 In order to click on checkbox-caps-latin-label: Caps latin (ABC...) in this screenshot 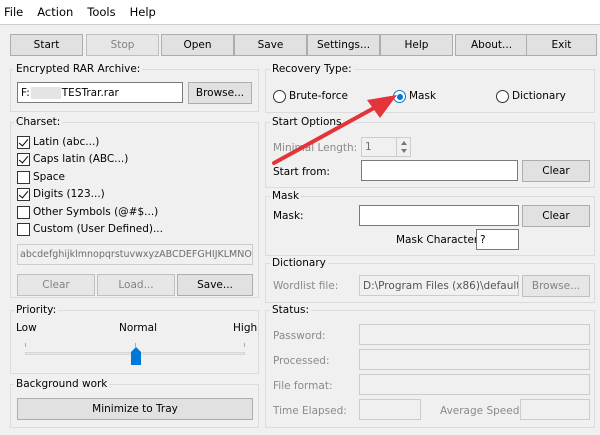, I will do `click(81, 159)`.